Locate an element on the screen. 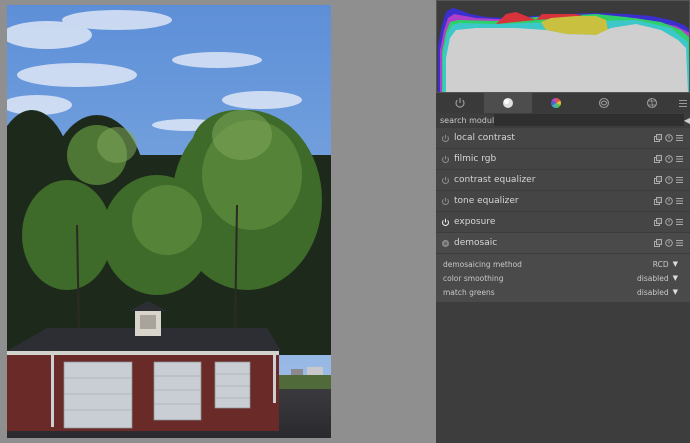 Image resolution: width=690 pixels, height=443 pixels. search-input is located at coordinates (589, 120).